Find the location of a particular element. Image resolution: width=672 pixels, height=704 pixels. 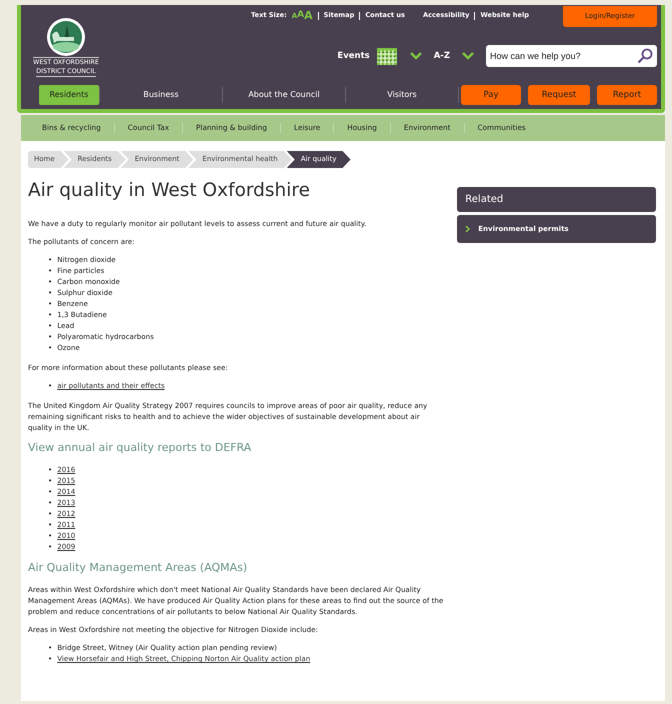

action-button: Pay is located at coordinates (491, 95).